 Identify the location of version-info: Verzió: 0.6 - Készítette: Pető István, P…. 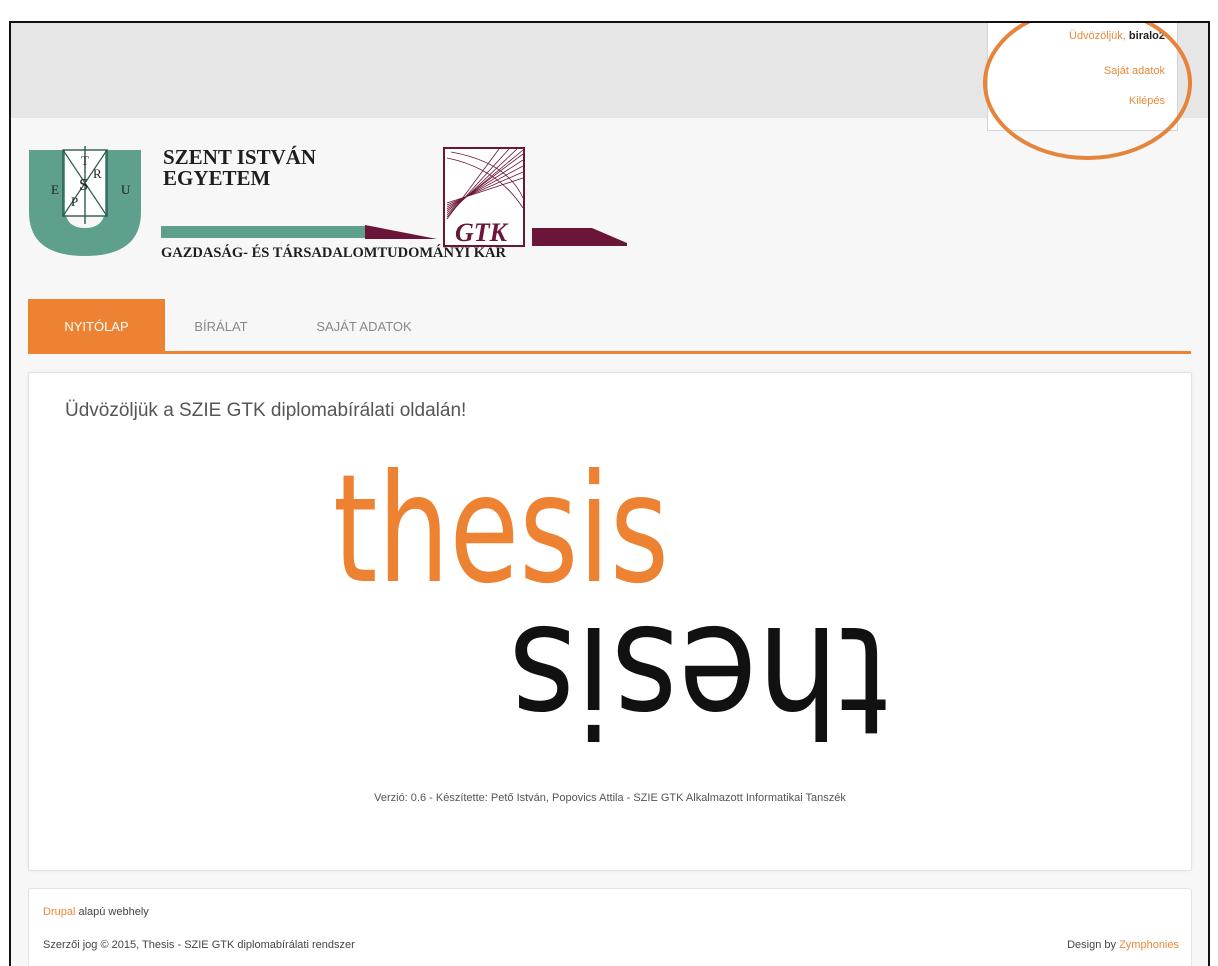
(610, 798).